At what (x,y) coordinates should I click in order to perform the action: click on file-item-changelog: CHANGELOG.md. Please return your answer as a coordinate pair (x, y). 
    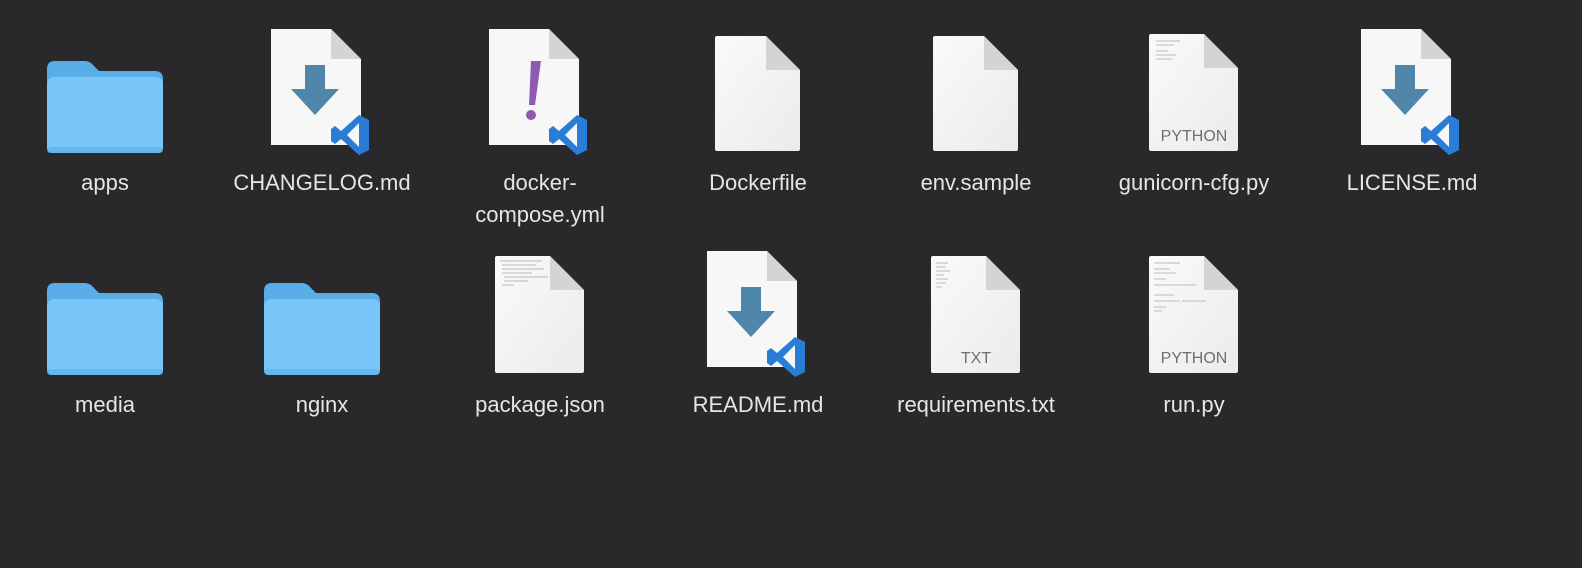
    Looking at the image, I should click on (322, 107).